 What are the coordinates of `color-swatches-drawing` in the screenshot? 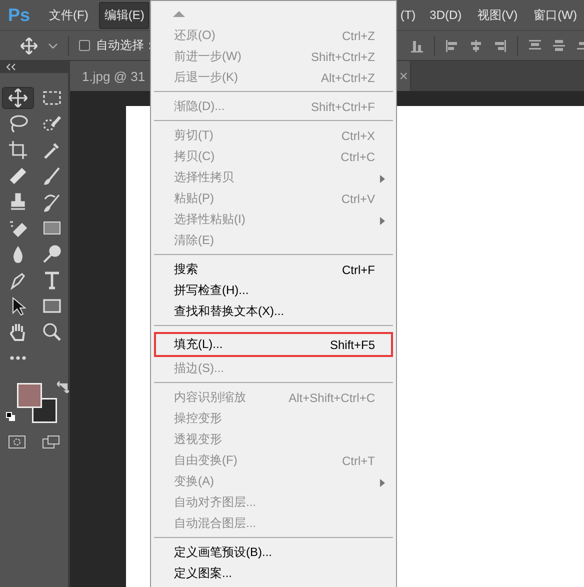 It's located at (37, 403).